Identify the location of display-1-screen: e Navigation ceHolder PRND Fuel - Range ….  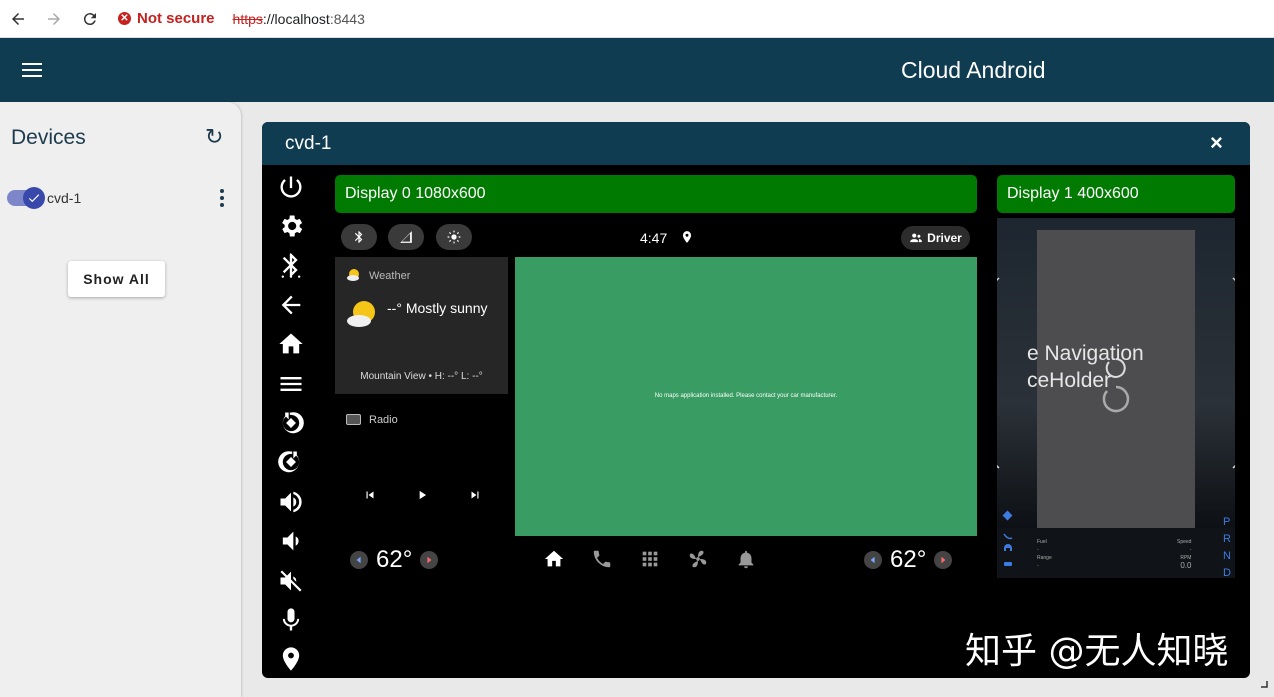
(1116, 398).